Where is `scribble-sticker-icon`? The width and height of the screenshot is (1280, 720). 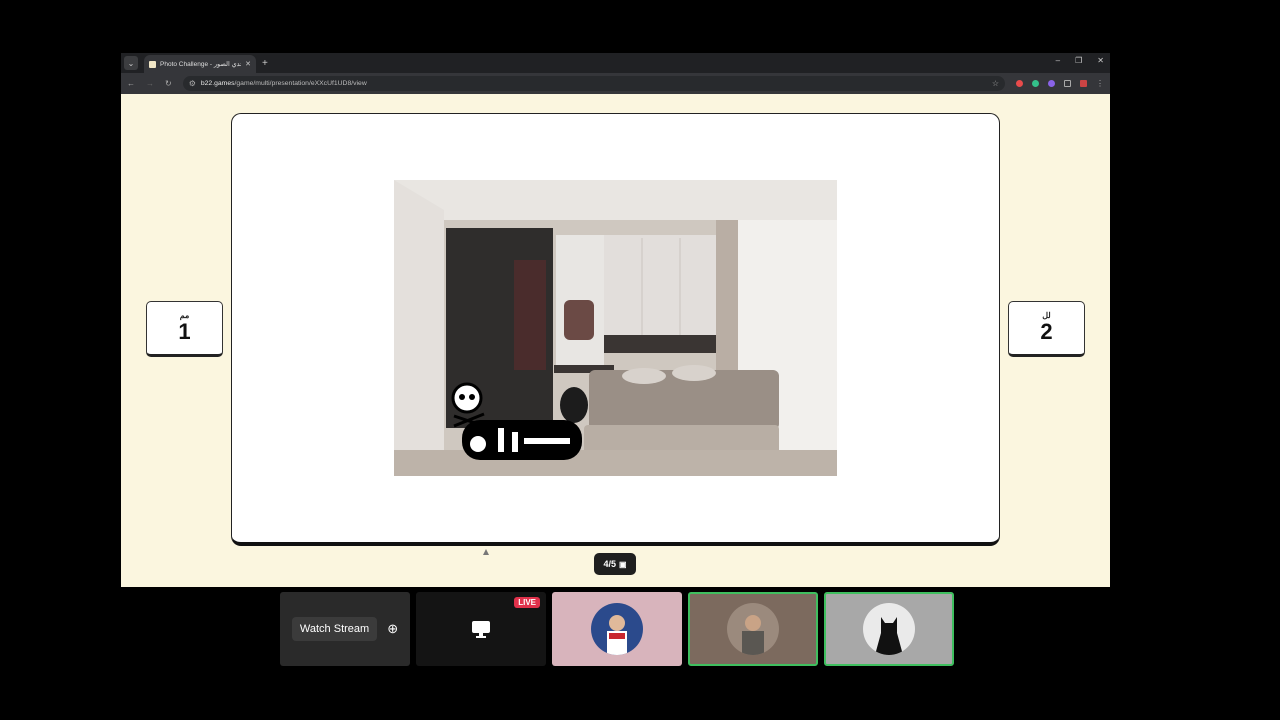 scribble-sticker-icon is located at coordinates (522, 440).